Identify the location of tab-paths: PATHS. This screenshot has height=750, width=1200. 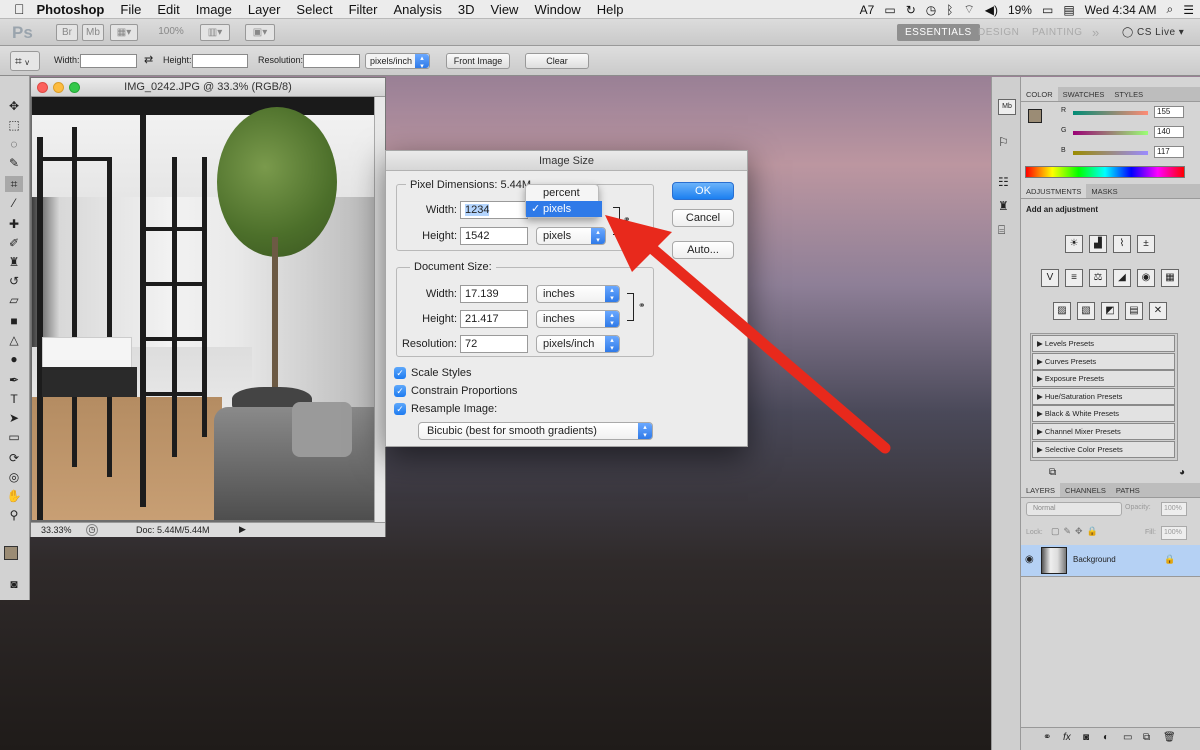
(1128, 490).